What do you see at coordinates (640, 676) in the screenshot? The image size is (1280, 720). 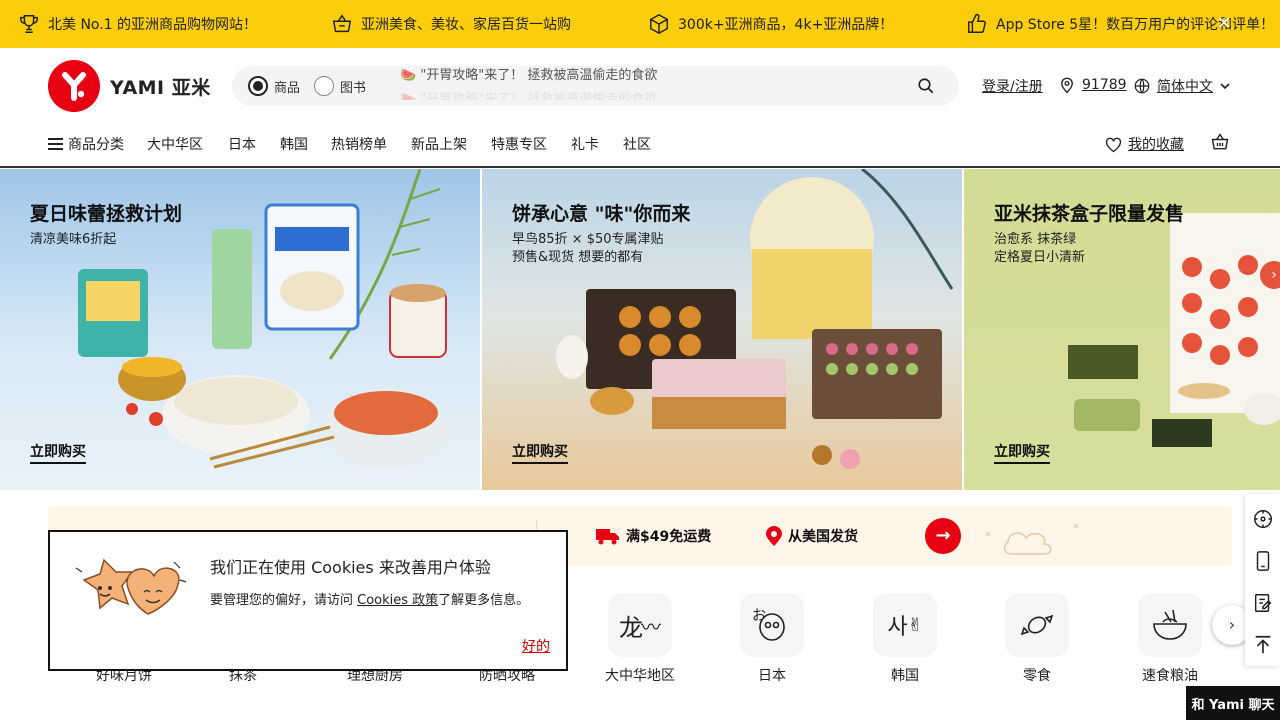 I see `category-label: 大中华地区` at bounding box center [640, 676].